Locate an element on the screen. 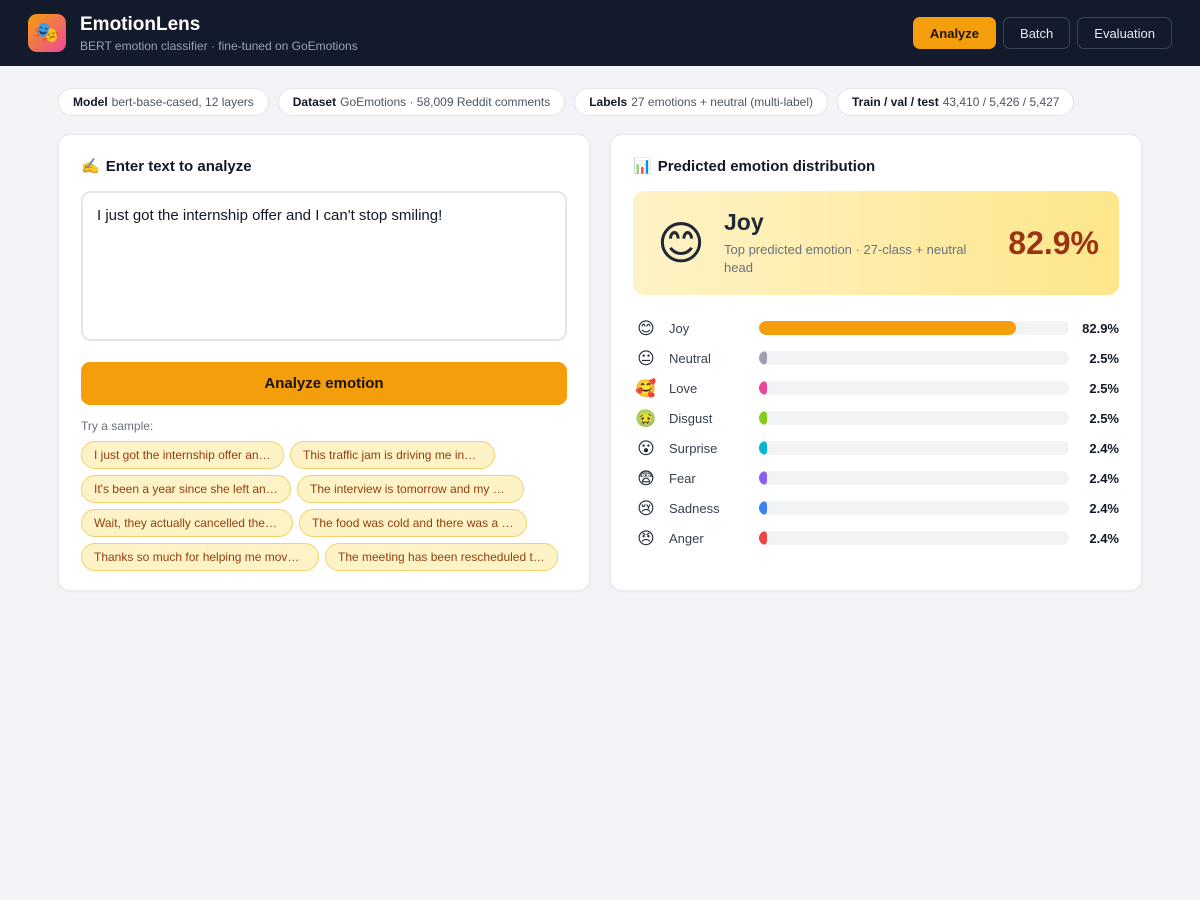 This screenshot has height=900, width=1200. emotion-label: Neutral is located at coordinates (690, 358).